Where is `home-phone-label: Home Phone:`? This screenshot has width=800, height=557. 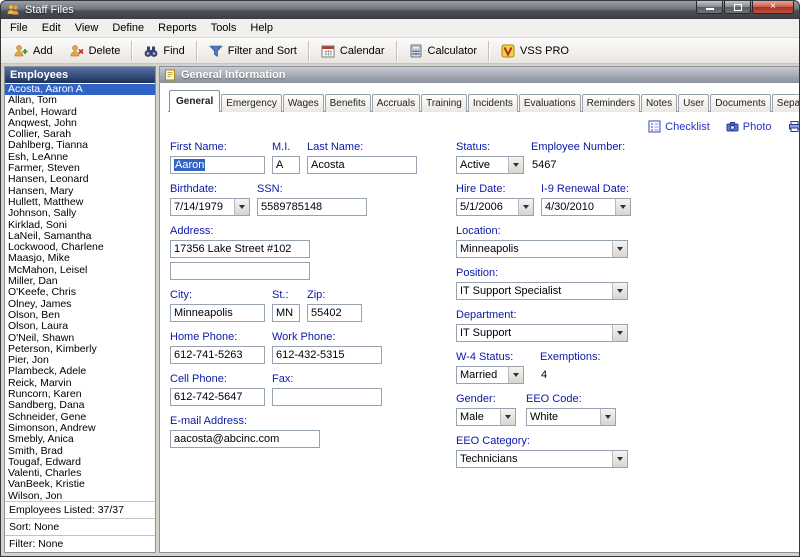 home-phone-label: Home Phone: is located at coordinates (204, 337).